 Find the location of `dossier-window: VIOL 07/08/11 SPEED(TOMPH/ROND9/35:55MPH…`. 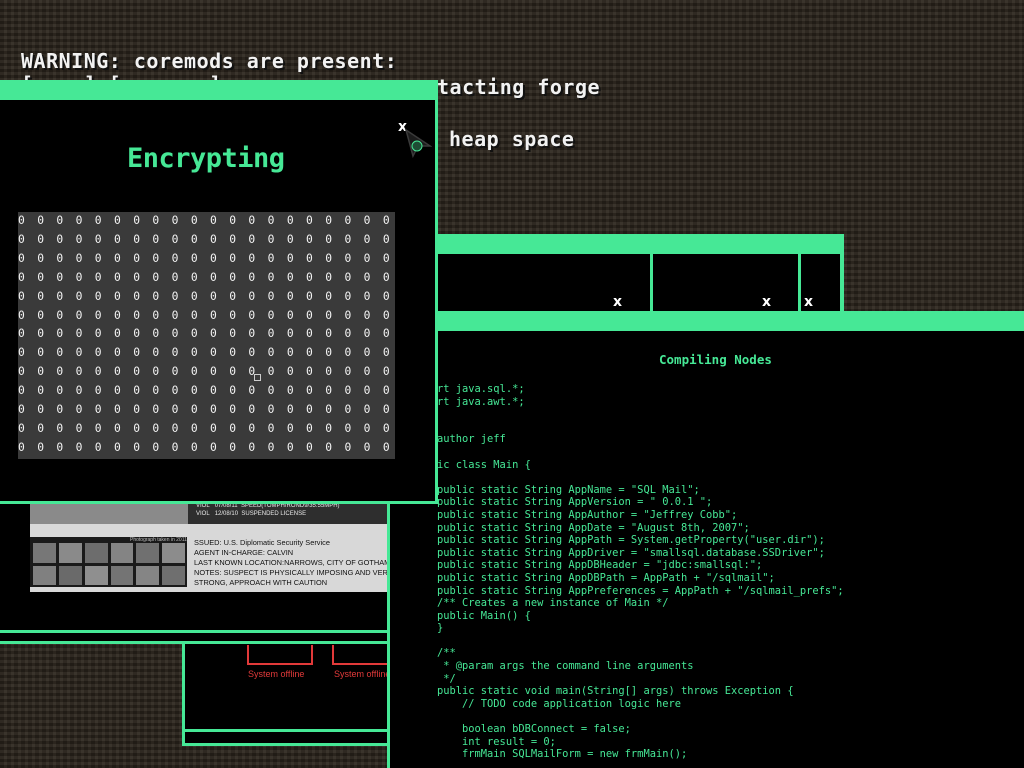

dossier-window: VIOL 07/08/11 SPEED(TOMPH/ROND9/35:55MPH… is located at coordinates (200, 567).